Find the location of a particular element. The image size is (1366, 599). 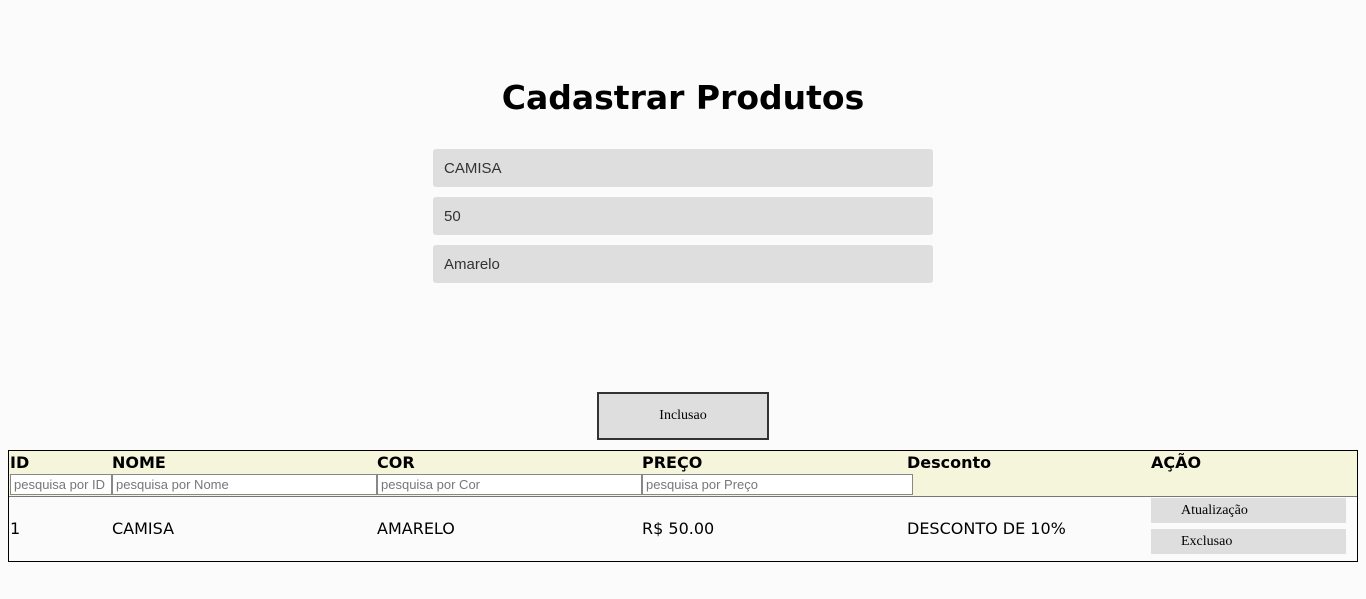

column-header-cor: COR is located at coordinates (396, 462).